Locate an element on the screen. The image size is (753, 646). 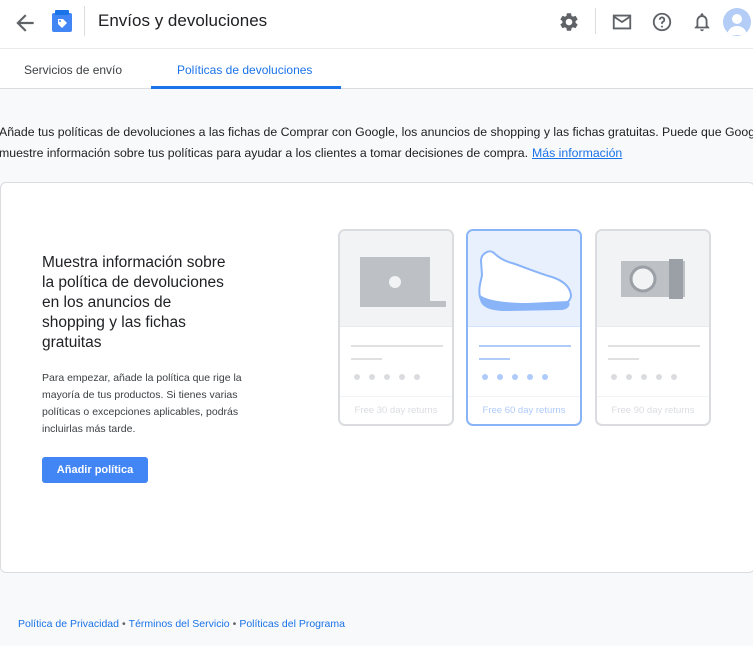
more-info-link: Más información is located at coordinates (577, 153).